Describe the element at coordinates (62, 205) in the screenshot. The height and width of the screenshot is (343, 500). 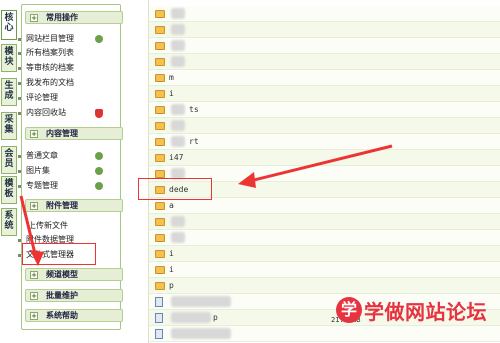
I see `section-title-attachments: 附件管理` at that location.